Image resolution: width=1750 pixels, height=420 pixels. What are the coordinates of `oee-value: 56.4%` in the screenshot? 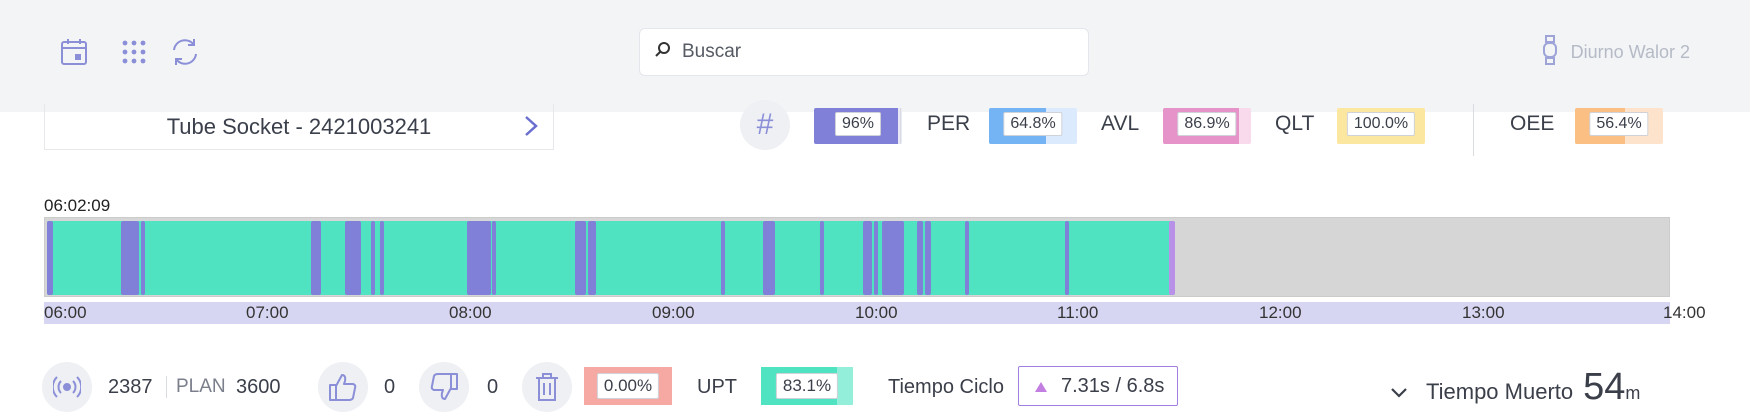 It's located at (1619, 124).